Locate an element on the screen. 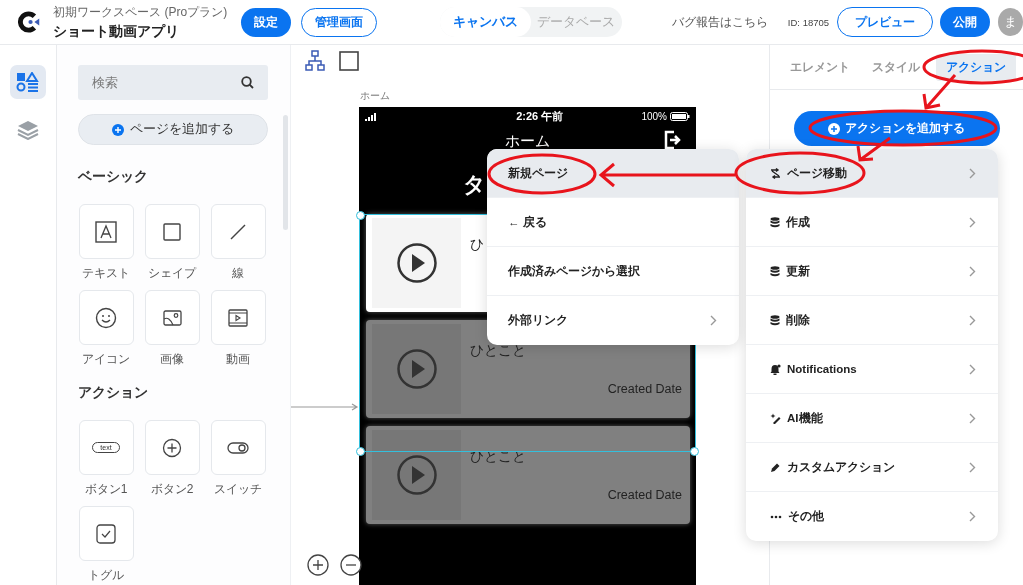 This screenshot has width=1023, height=585. tile-label: シェイプ is located at coordinates (172, 273).